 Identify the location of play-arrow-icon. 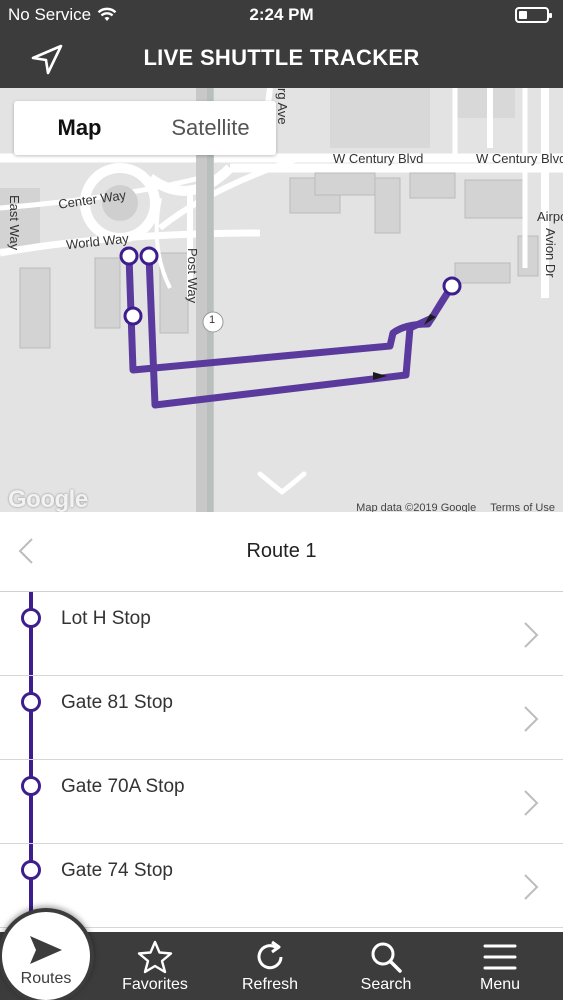
(46, 950).